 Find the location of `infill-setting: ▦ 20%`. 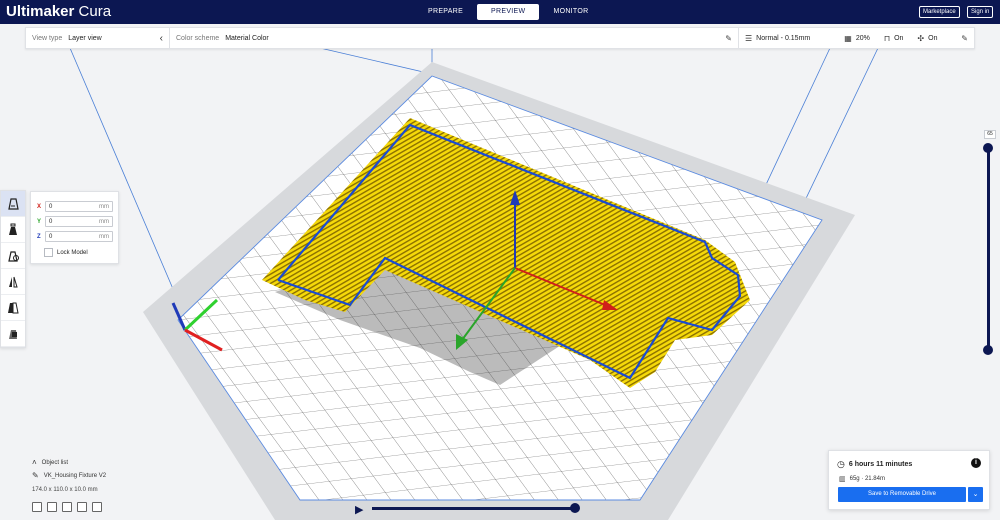

infill-setting: ▦ 20% is located at coordinates (857, 38).